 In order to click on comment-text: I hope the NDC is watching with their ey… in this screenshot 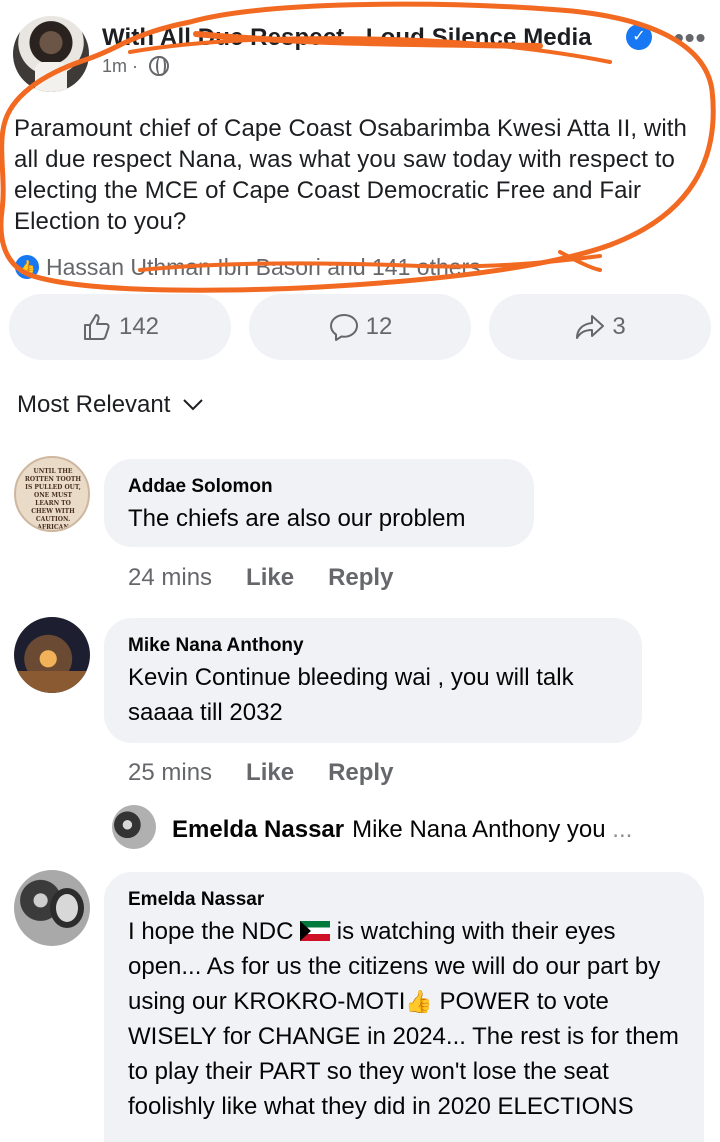, I will do `click(404, 1019)`.